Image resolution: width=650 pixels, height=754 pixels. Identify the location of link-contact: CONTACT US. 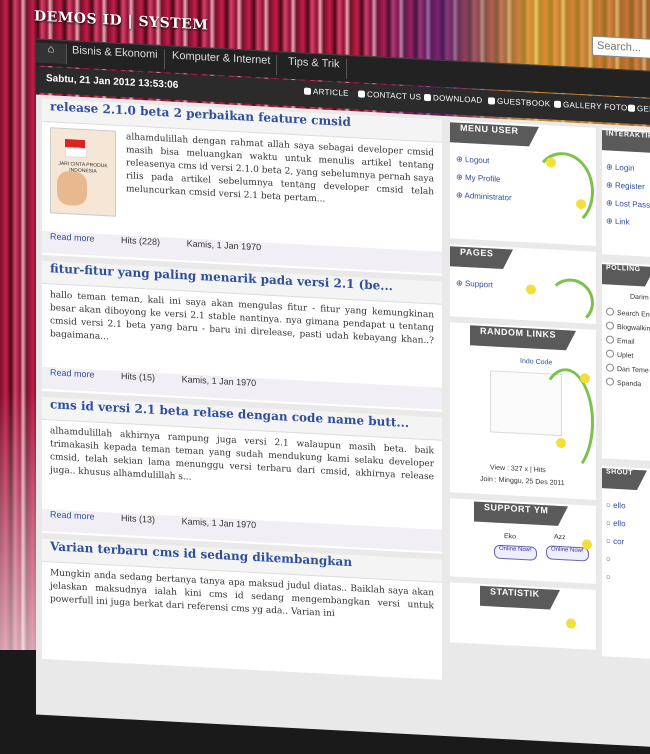
(389, 95).